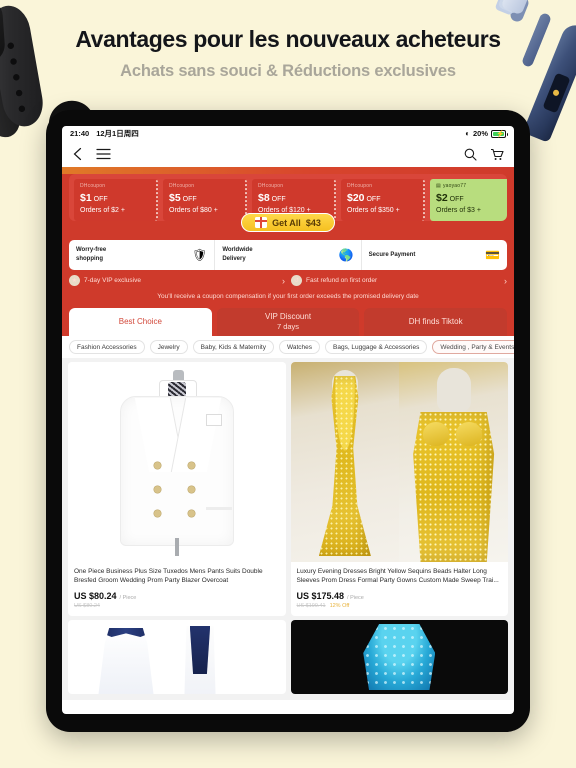 This screenshot has height=768, width=576. I want to click on coupon-amount: $5, so click(175, 198).